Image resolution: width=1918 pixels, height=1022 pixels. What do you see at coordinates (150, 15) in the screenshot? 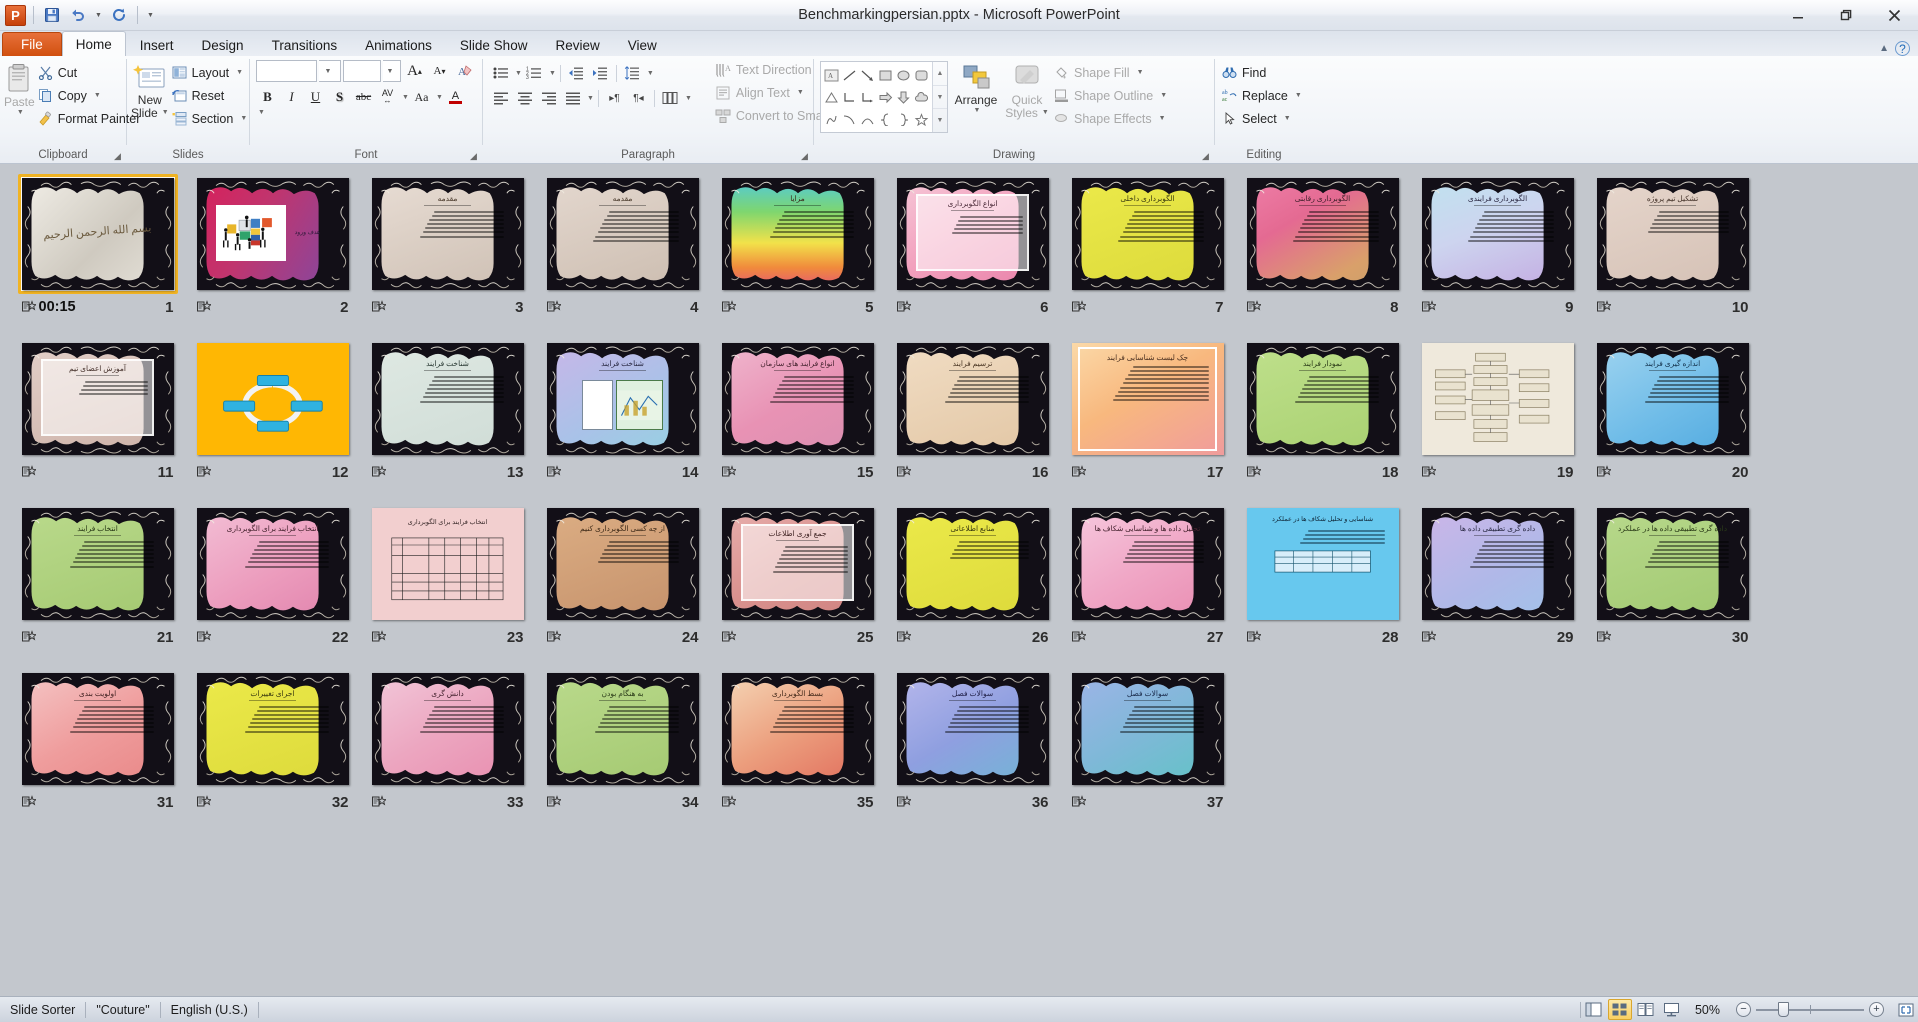
I see `customize-quick-access-icon: ▼` at bounding box center [150, 15].